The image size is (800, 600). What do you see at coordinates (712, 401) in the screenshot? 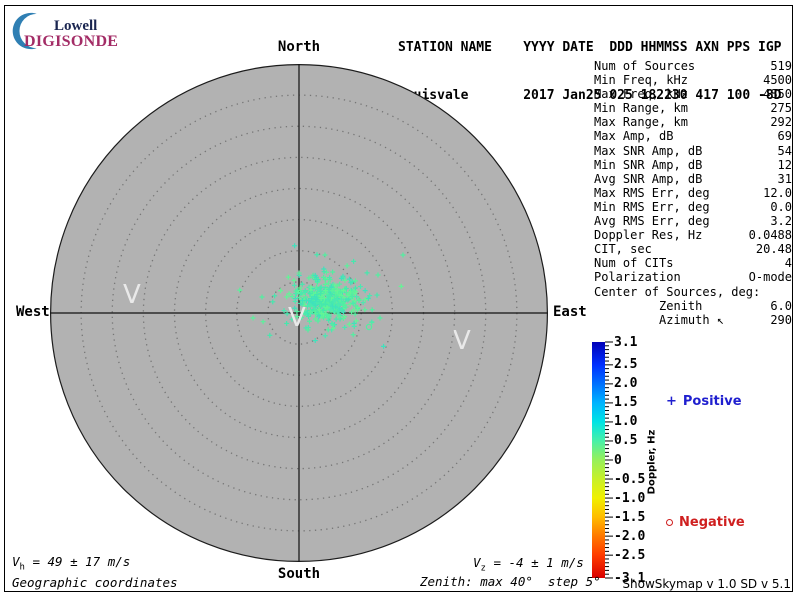
I see `legend-positive-label: Positive` at bounding box center [712, 401].